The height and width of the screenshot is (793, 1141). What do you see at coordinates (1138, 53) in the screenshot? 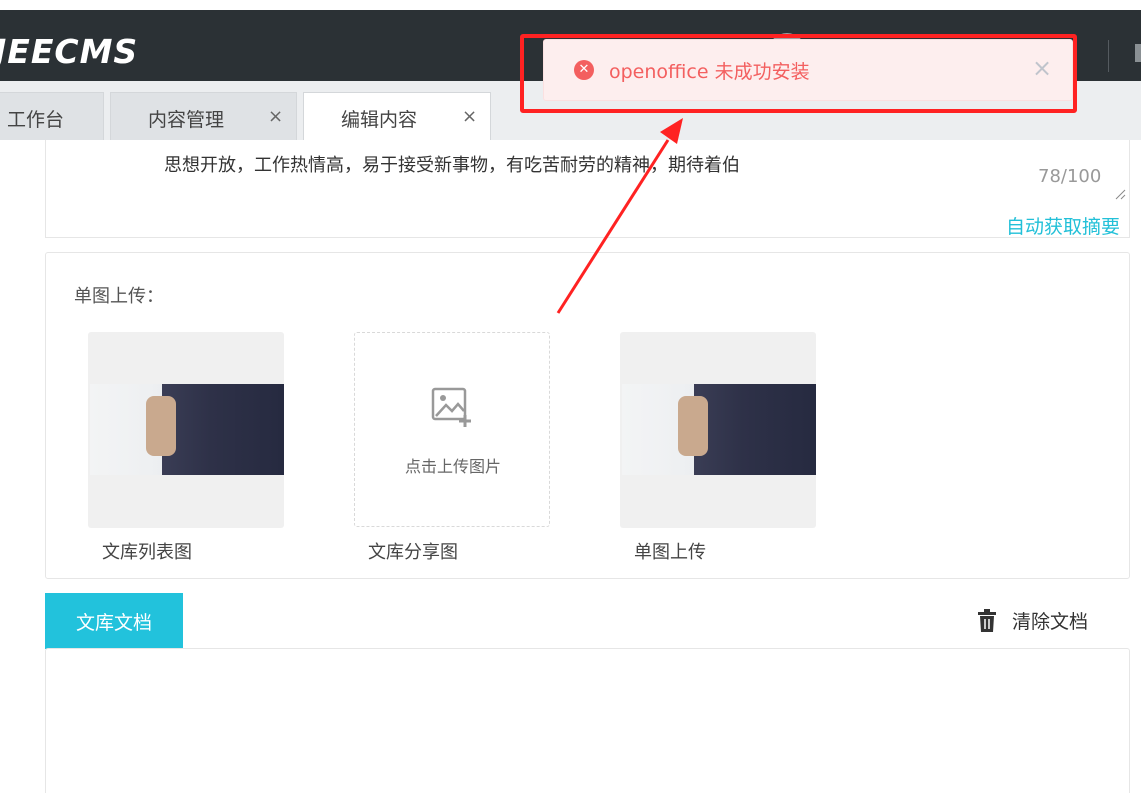
I see `header-menu-icon` at bounding box center [1138, 53].